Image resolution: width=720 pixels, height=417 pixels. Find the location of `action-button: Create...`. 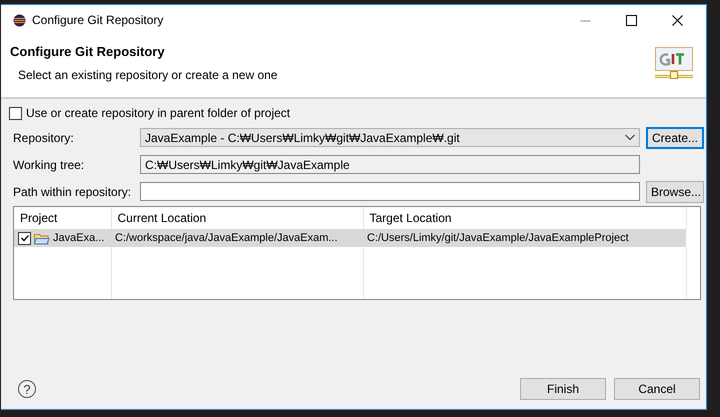

action-button: Create... is located at coordinates (675, 137).